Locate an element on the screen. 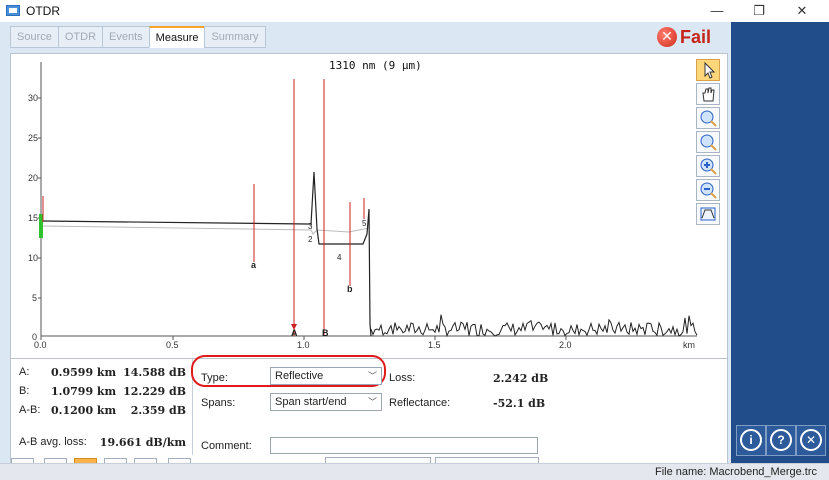 The width and height of the screenshot is (829, 480). a-label: A: is located at coordinates (24, 372).